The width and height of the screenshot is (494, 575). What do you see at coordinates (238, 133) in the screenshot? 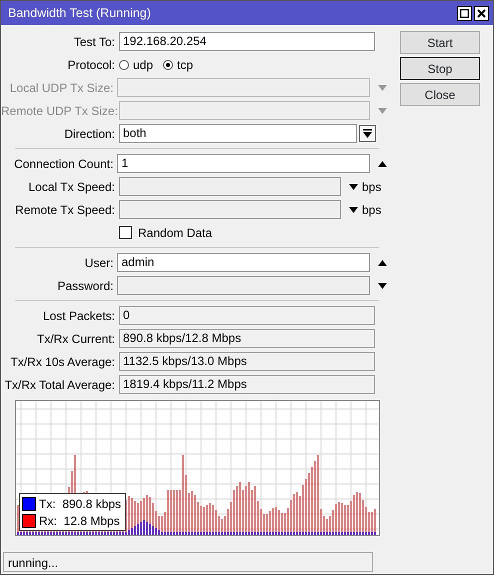
I see `dropdown-field: both` at bounding box center [238, 133].